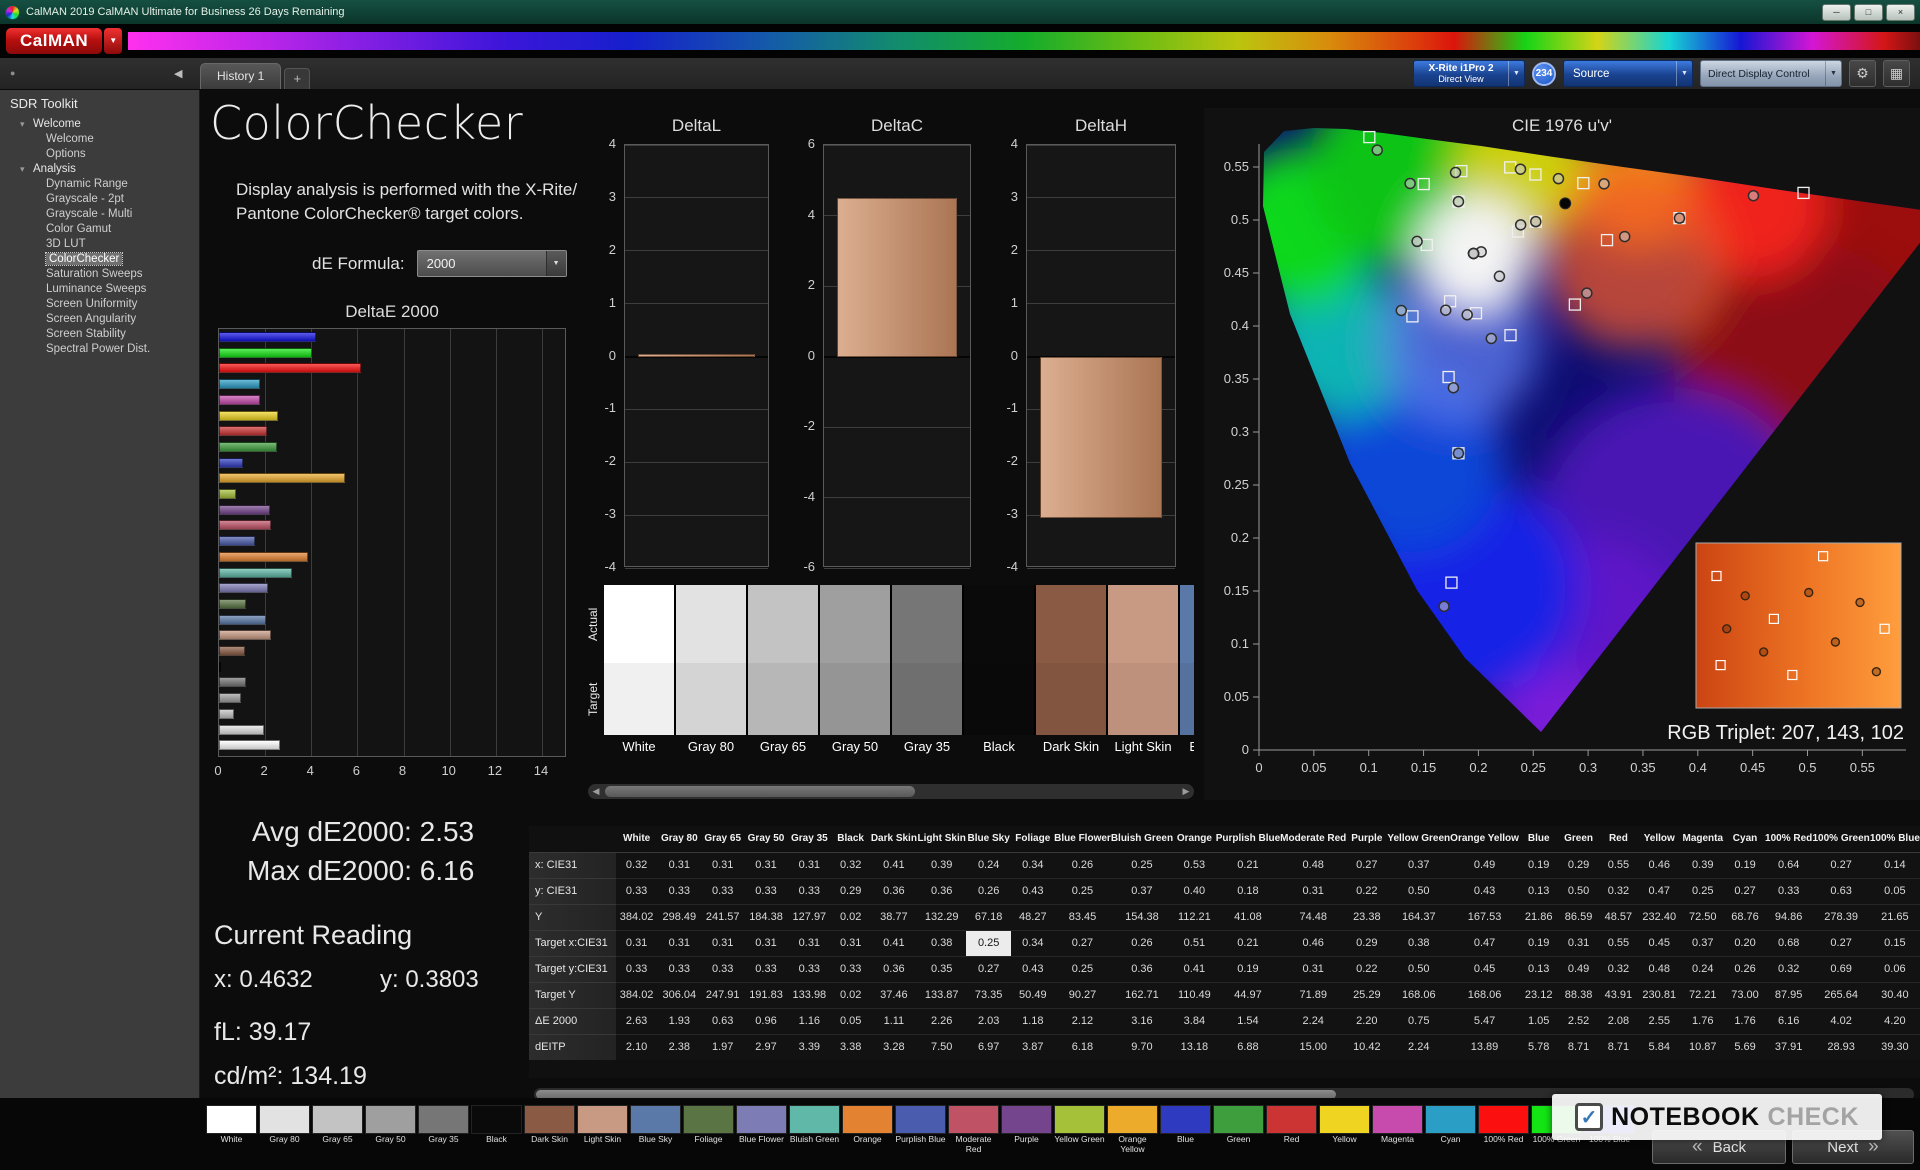 This screenshot has width=1920, height=1170. I want to click on value-cell: 1.16, so click(809, 1020).